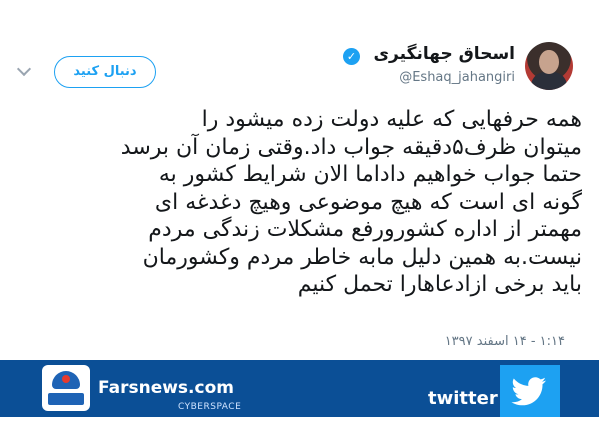 The height and width of the screenshot is (421, 599). Describe the element at coordinates (549, 81) in the screenshot. I see `avatar-suit-shape` at that location.